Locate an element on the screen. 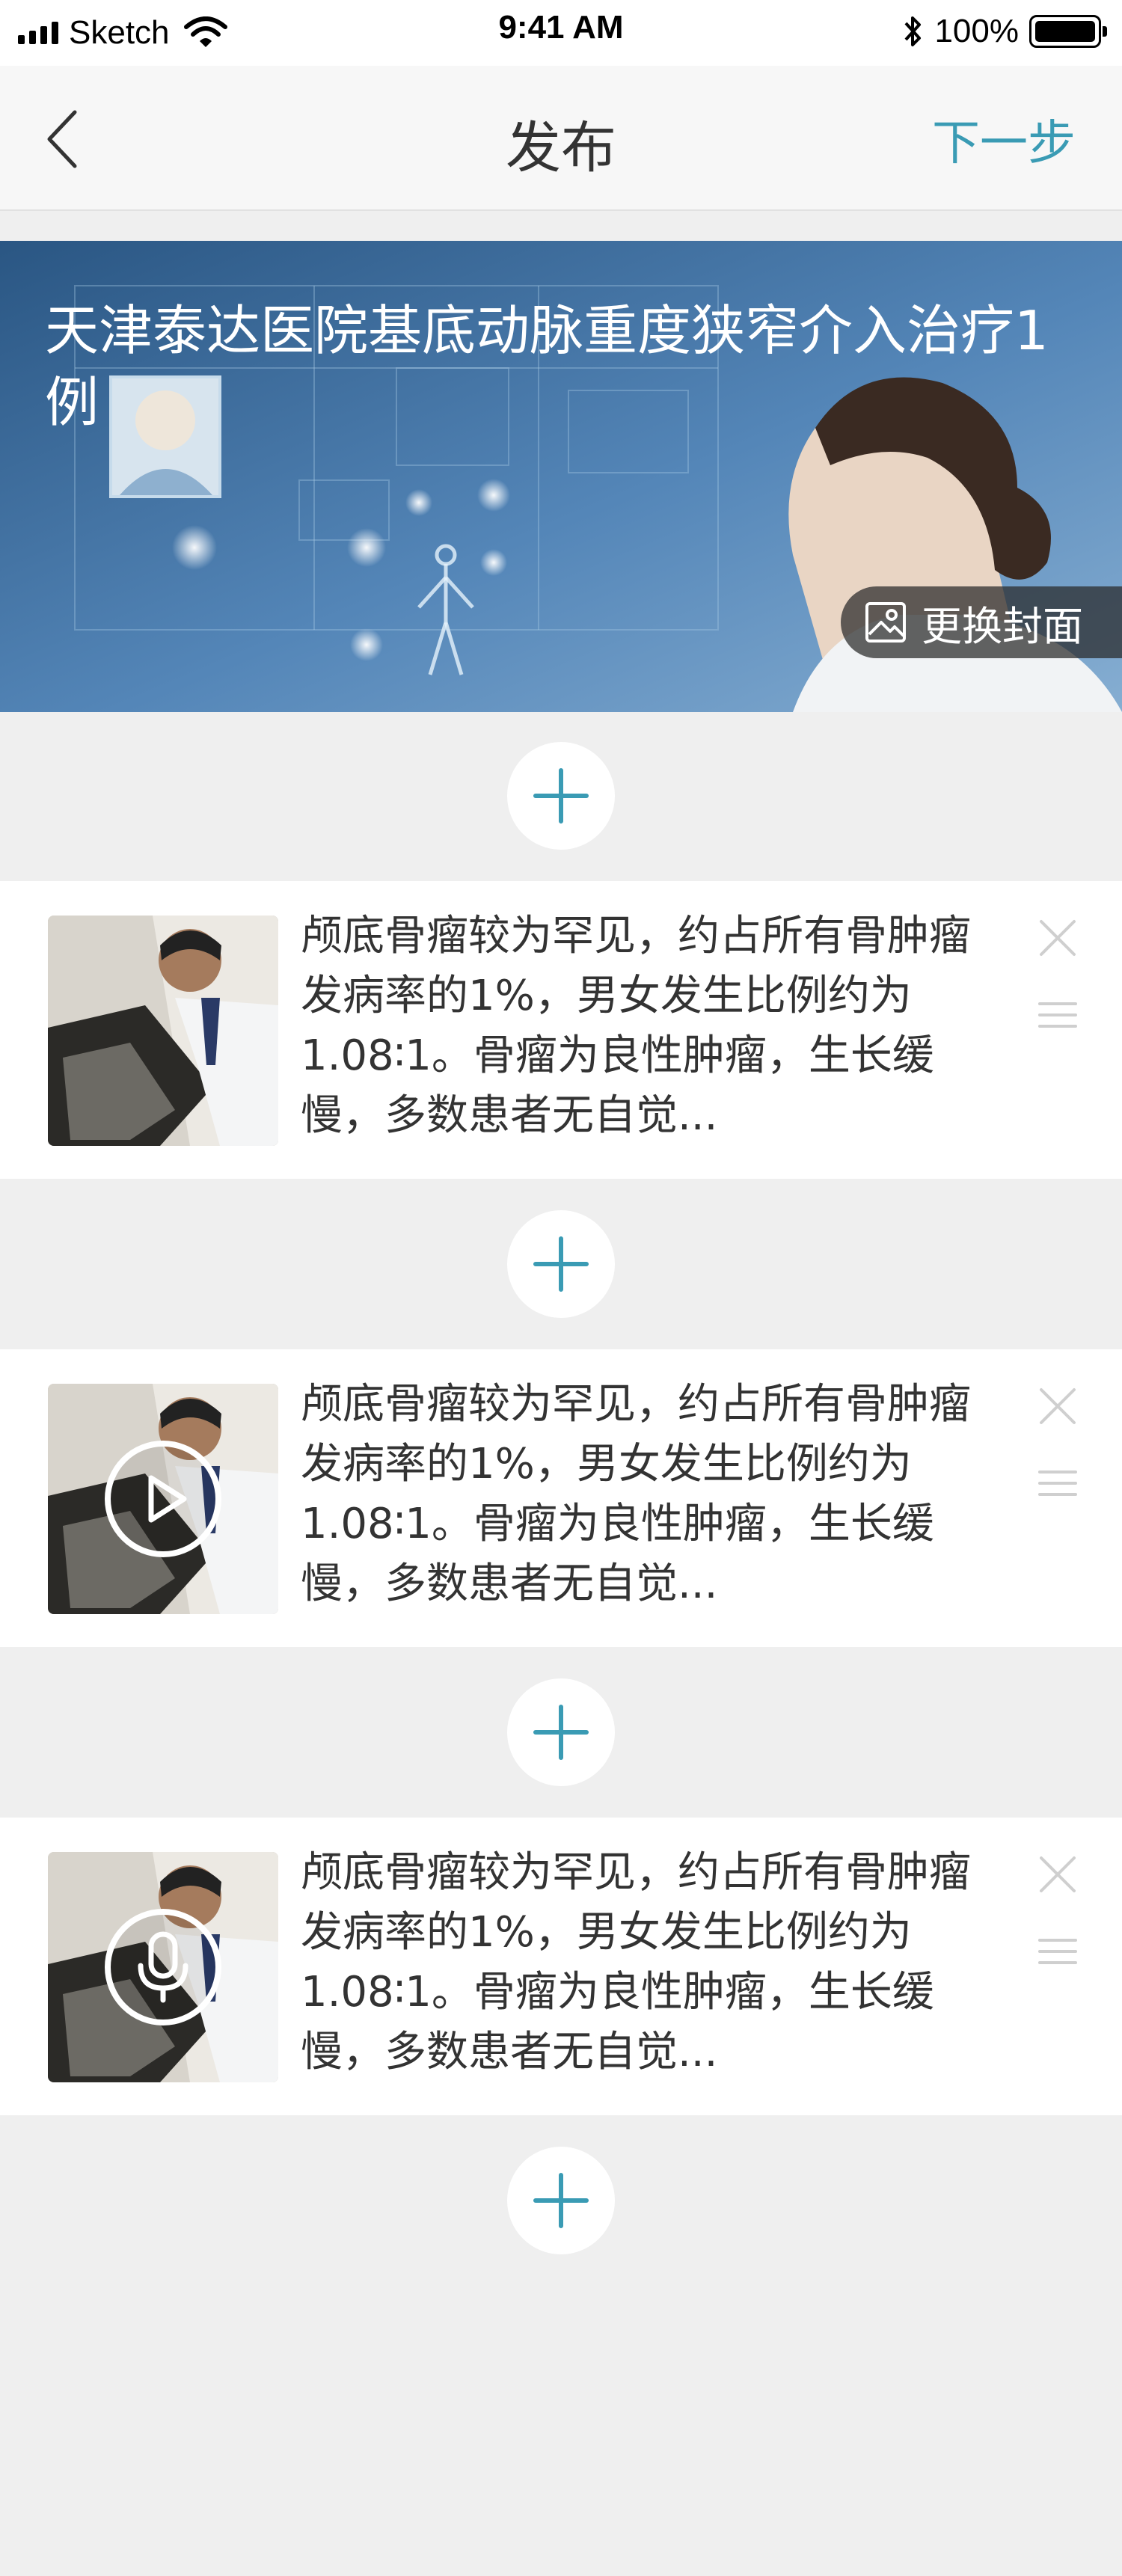 The height and width of the screenshot is (2576, 1122). next-step-button: 下一步 is located at coordinates (1004, 139).